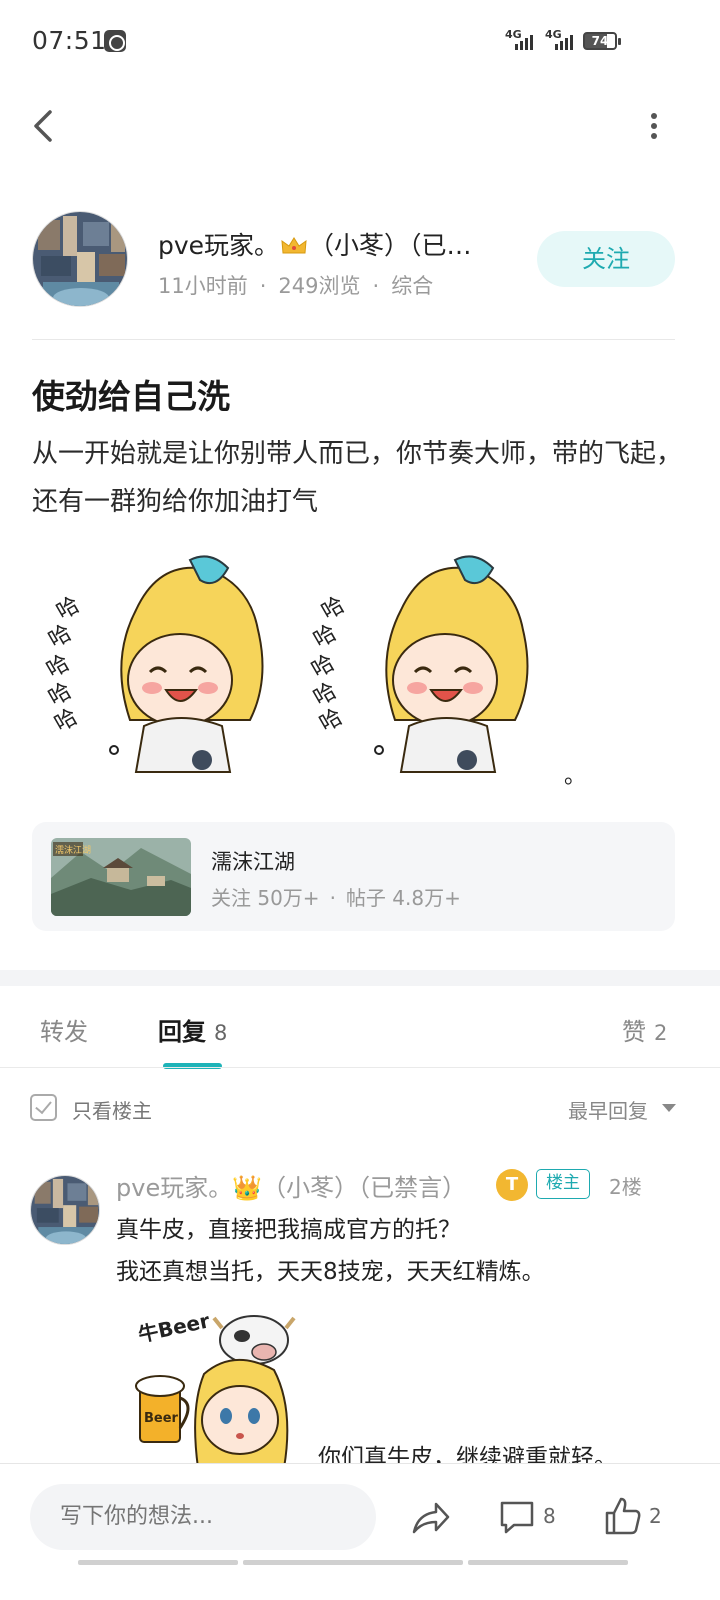  What do you see at coordinates (192, 1066) in the screenshot?
I see `active-tab-indicator` at bounding box center [192, 1066].